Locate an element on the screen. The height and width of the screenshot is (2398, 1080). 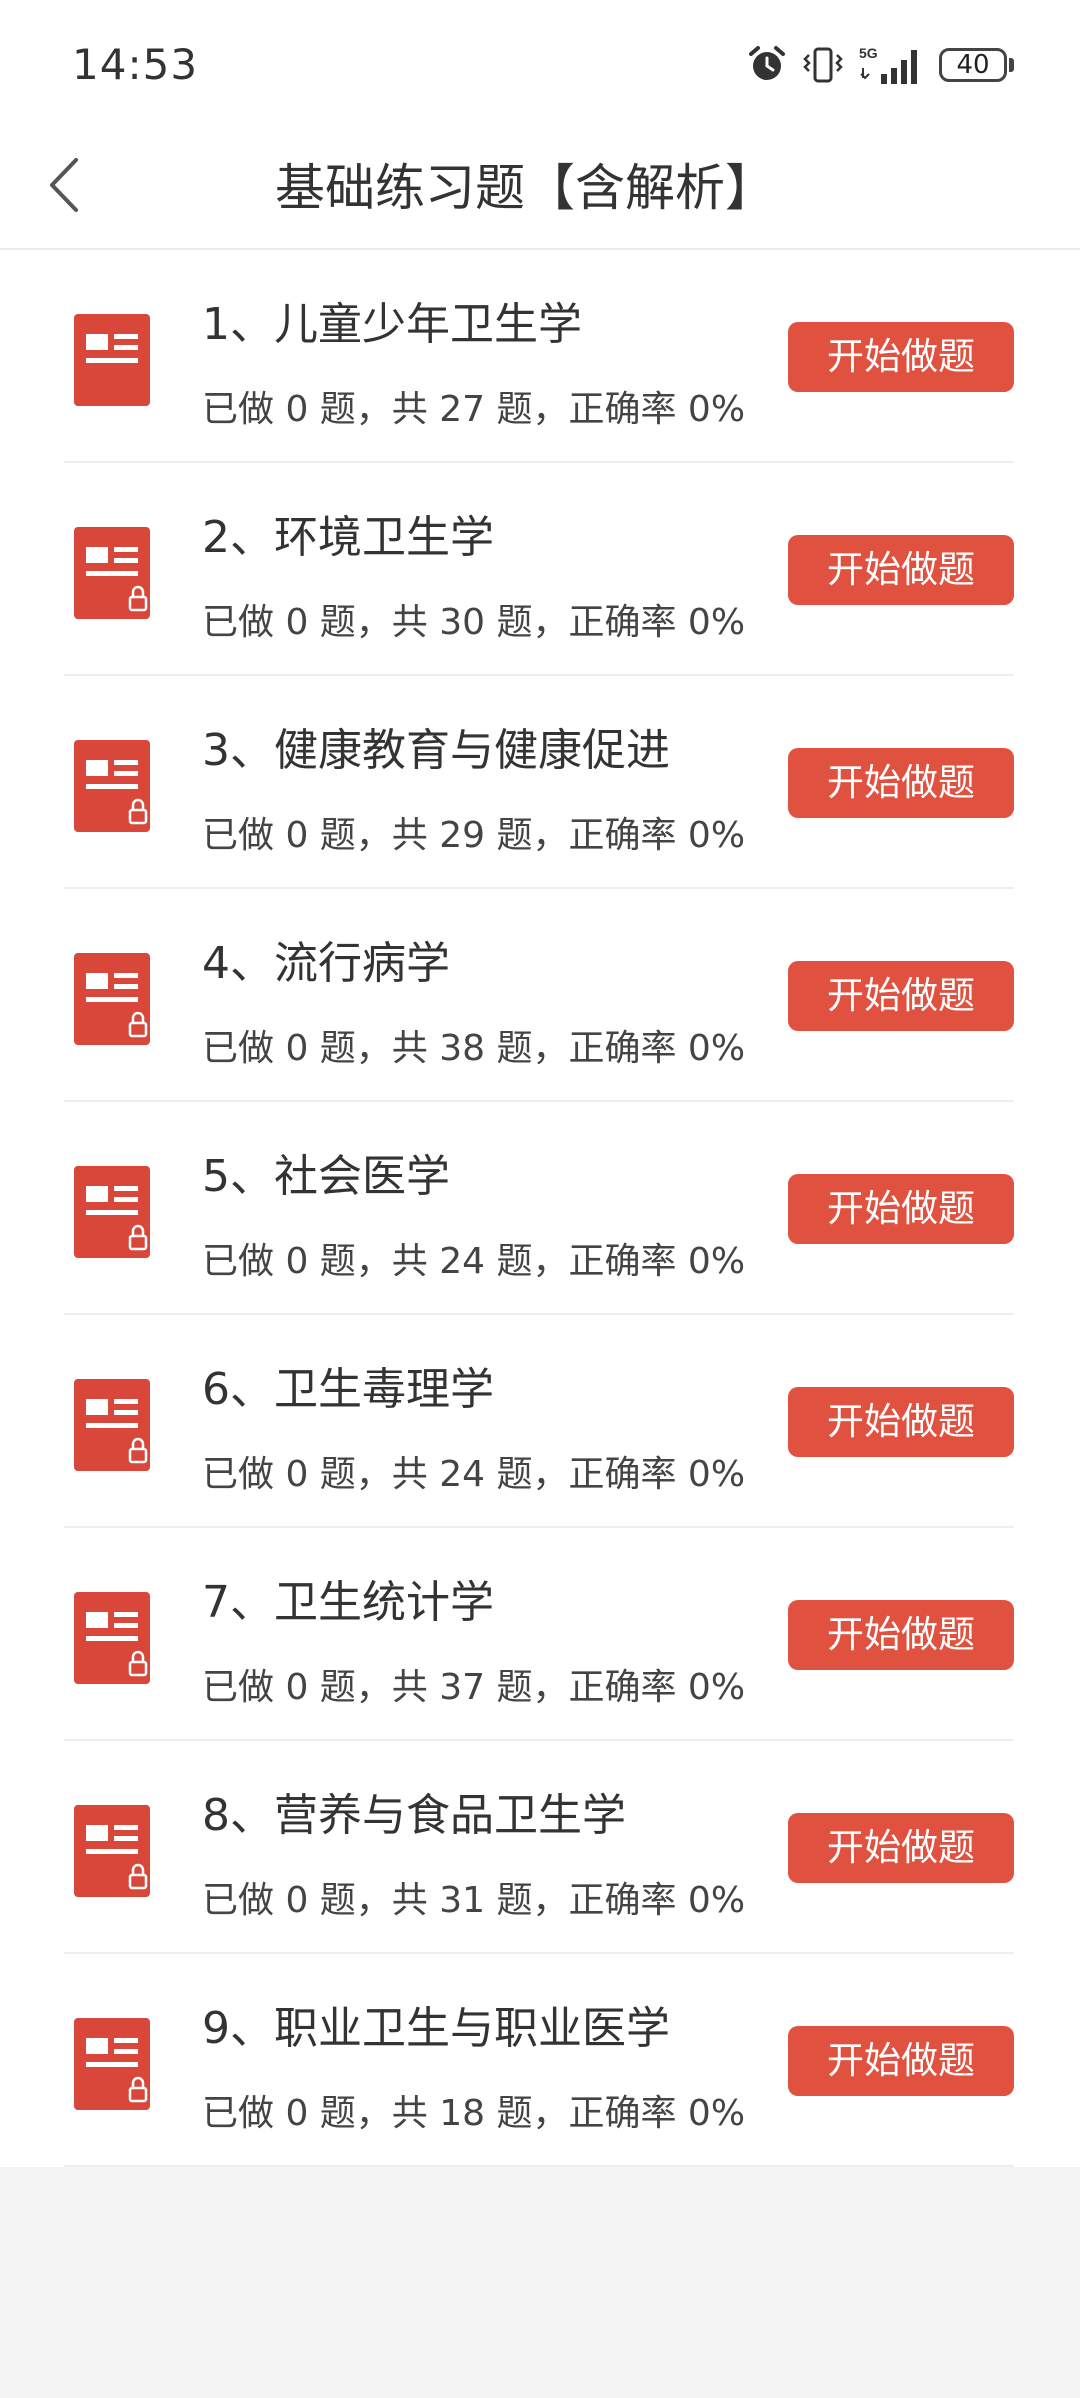
list-item-6: 6、卫生毒理学 已做 0 题，共 24 题，正确率 0% 开始做题 is located at coordinates (540, 1421).